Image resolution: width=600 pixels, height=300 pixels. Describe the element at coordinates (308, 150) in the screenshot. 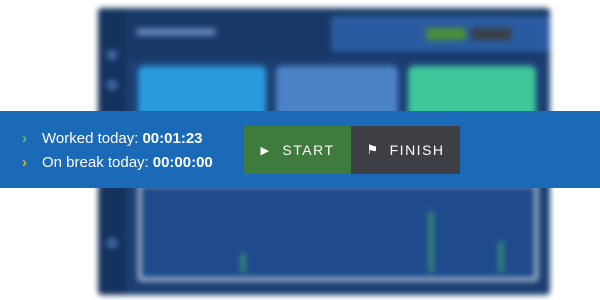

I see `start-button-label: START` at that location.